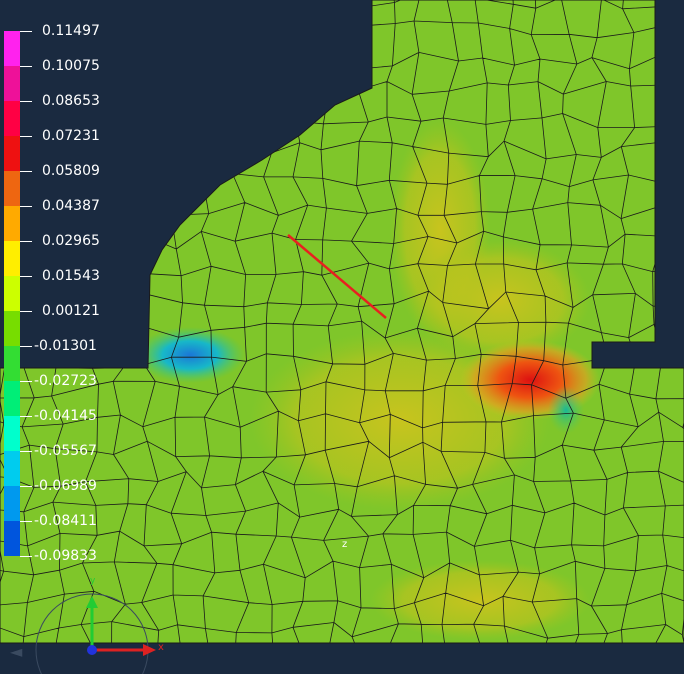 This screenshot has height=674, width=684. I want to click on legend-label: -0.02723, so click(65, 381).